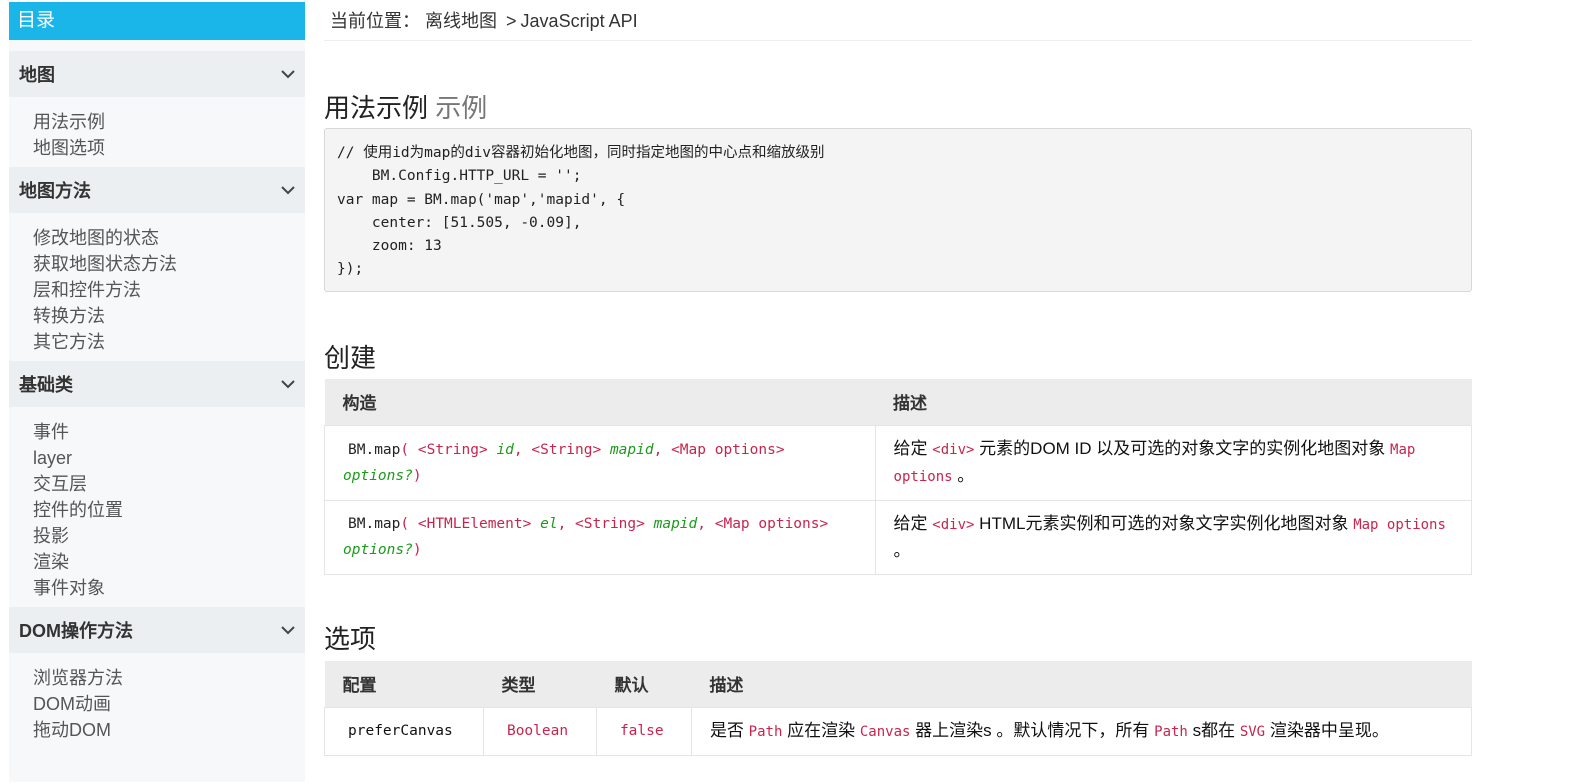 The image size is (1588, 784). What do you see at coordinates (169, 264) in the screenshot?
I see `sidebar-item: 获取地图状态方法` at bounding box center [169, 264].